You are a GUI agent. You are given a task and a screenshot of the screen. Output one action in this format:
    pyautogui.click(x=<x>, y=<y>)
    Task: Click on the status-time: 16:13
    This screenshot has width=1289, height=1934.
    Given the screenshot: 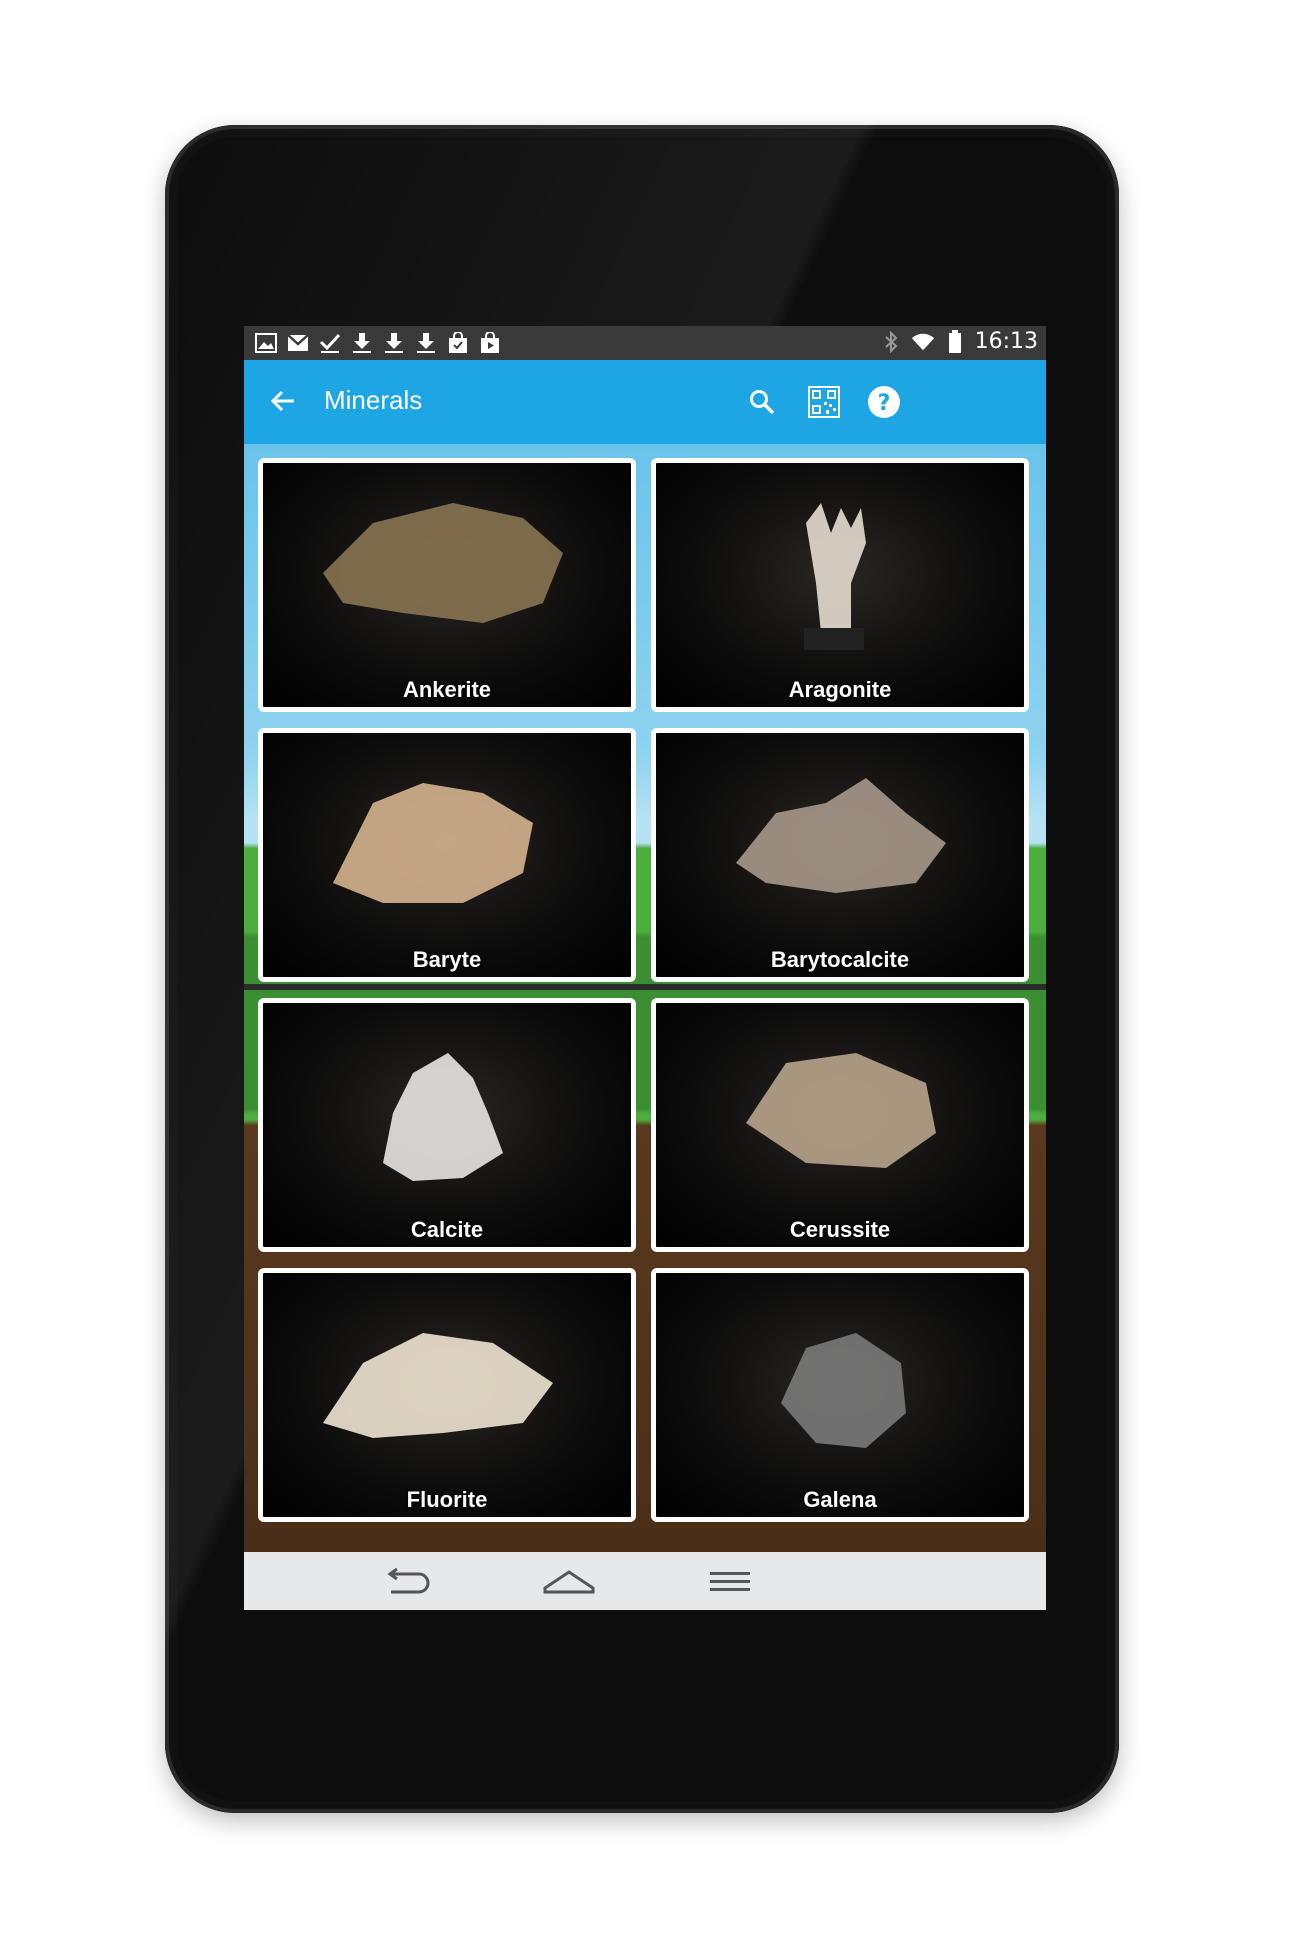 What is the action you would take?
    pyautogui.click(x=1006, y=341)
    